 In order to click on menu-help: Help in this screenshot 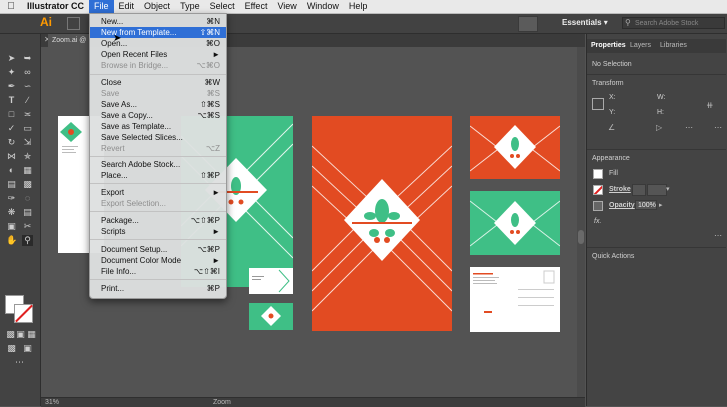, I will do `click(358, 6)`.